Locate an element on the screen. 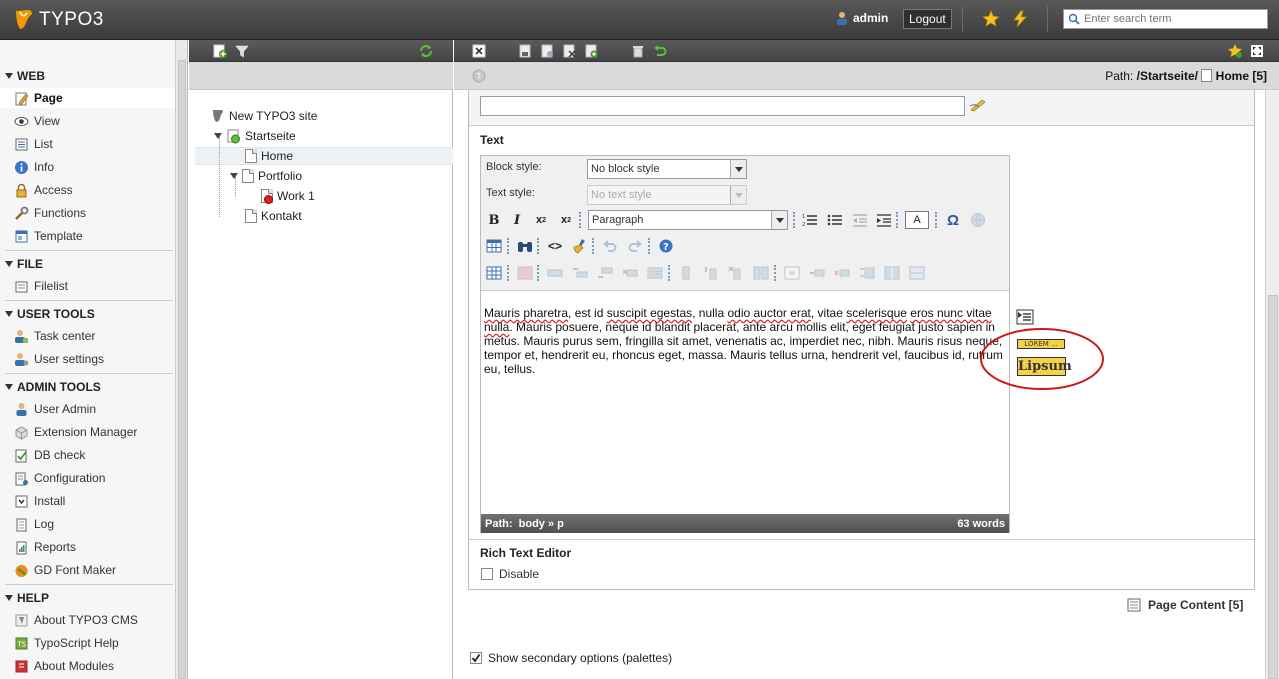  paragraph-format-select: Paragraph is located at coordinates (688, 220).